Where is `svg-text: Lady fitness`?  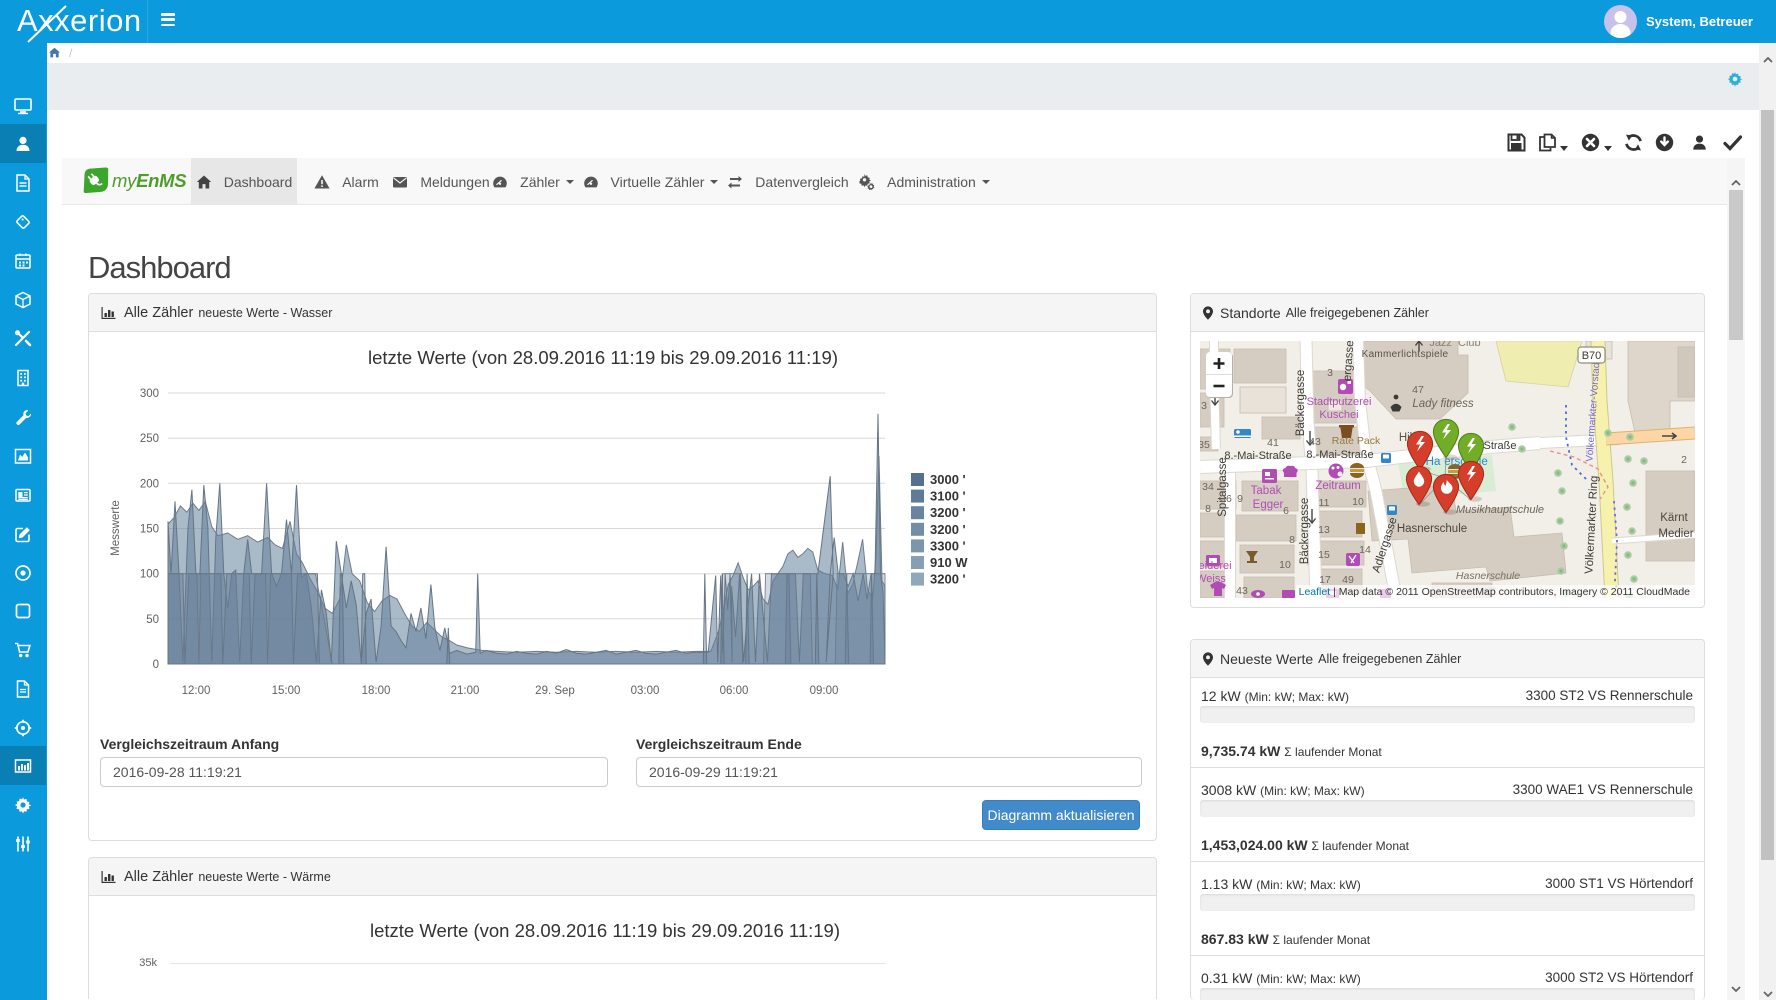
svg-text: Lady fitness is located at coordinates (1443, 404).